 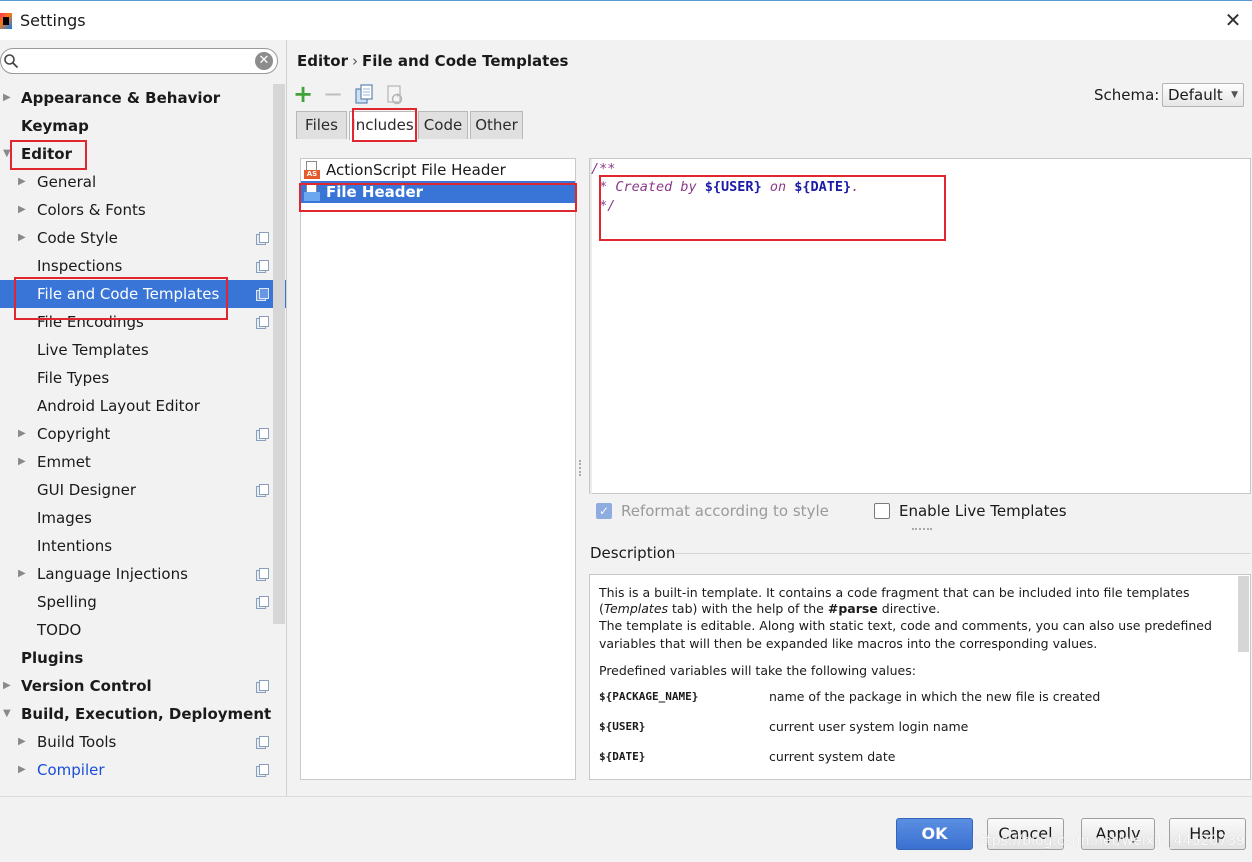 What do you see at coordinates (364, 95) in the screenshot?
I see `copy-template-icon` at bounding box center [364, 95].